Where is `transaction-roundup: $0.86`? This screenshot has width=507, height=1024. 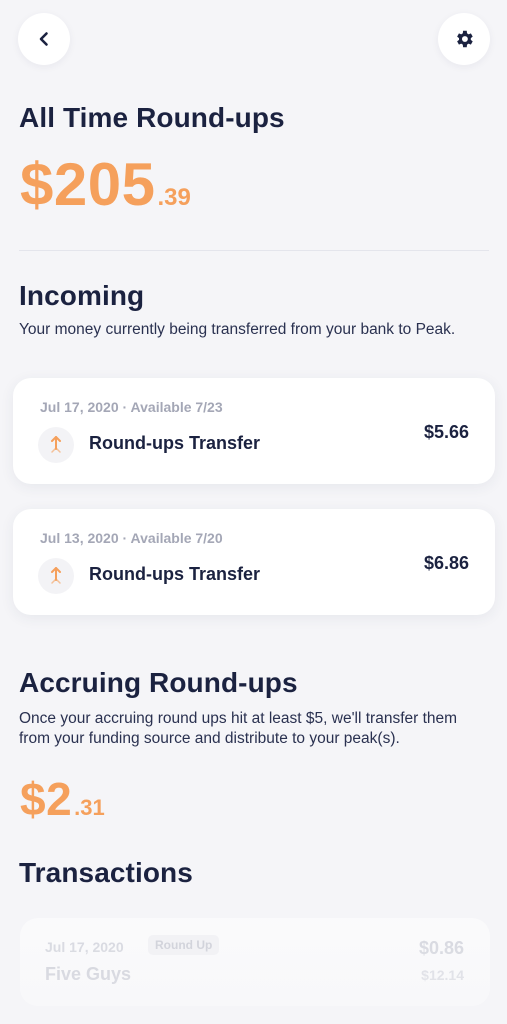
transaction-roundup: $0.86 is located at coordinates (441, 948).